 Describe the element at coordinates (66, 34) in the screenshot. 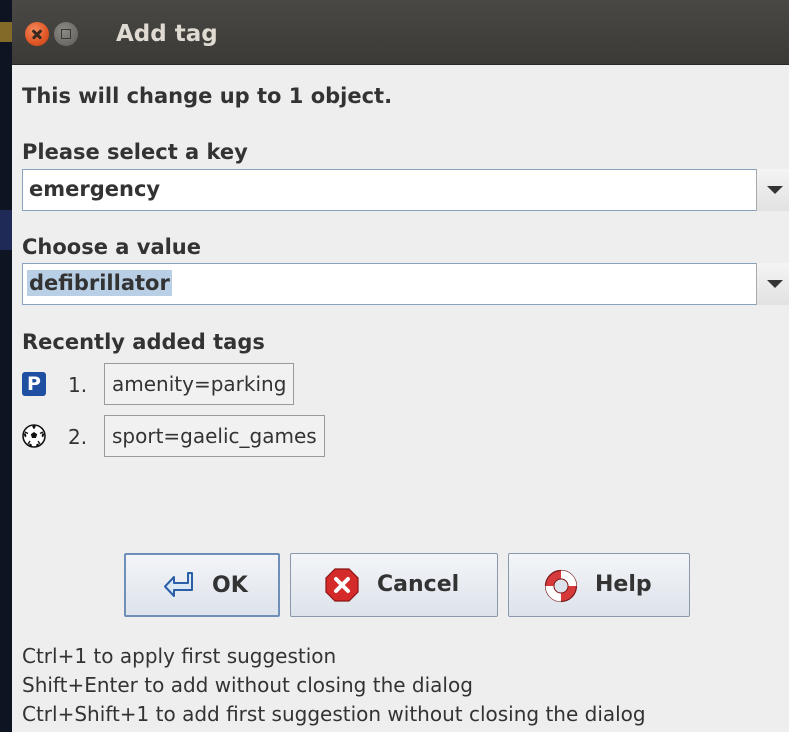

I see `minimize-window-button` at that location.